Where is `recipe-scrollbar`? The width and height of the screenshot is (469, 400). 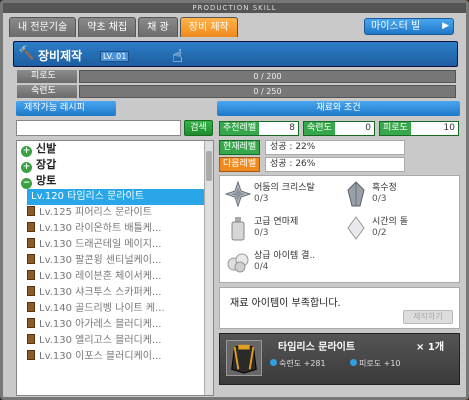
recipe-scrollbar is located at coordinates (208, 268).